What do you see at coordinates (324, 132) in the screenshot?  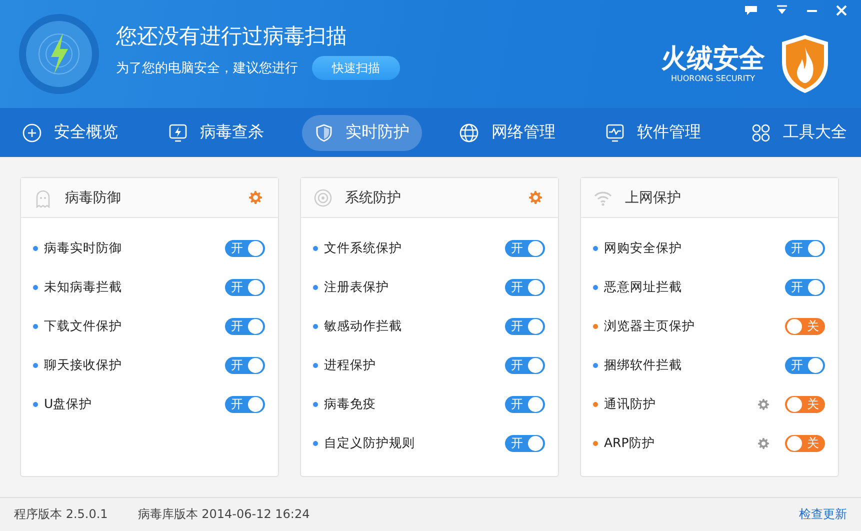 I see `shield-icon` at bounding box center [324, 132].